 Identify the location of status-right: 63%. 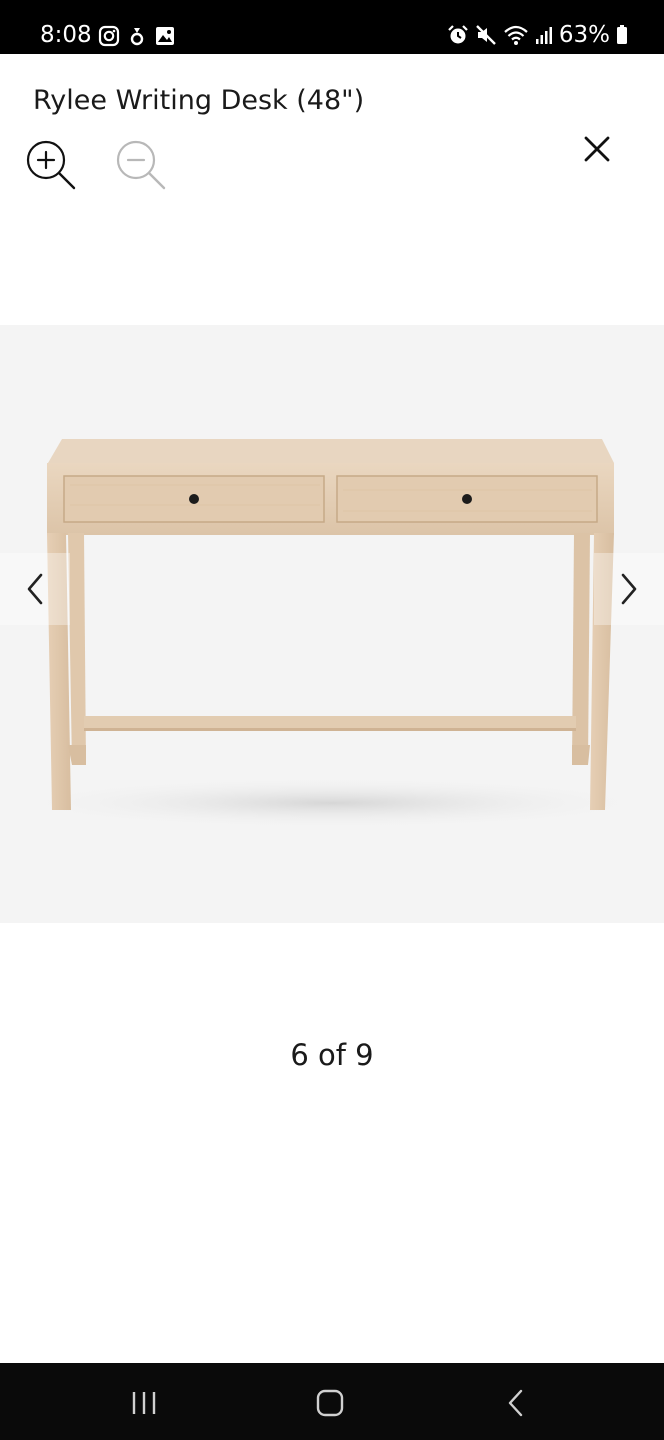
(537, 35).